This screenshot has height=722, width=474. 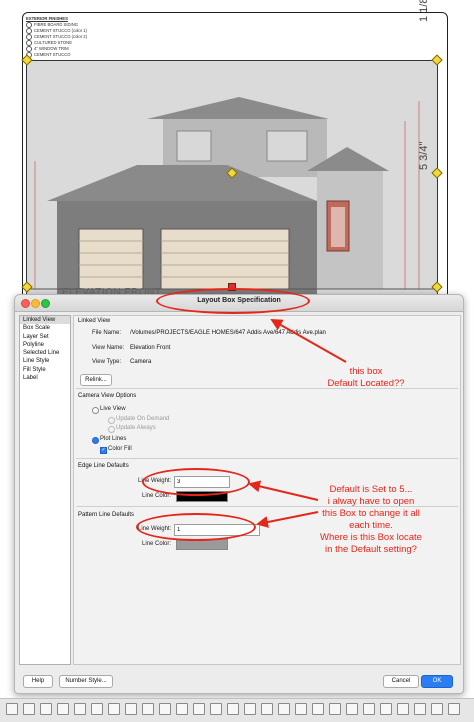 What do you see at coordinates (250, 709) in the screenshot?
I see `reference-icon` at bounding box center [250, 709].